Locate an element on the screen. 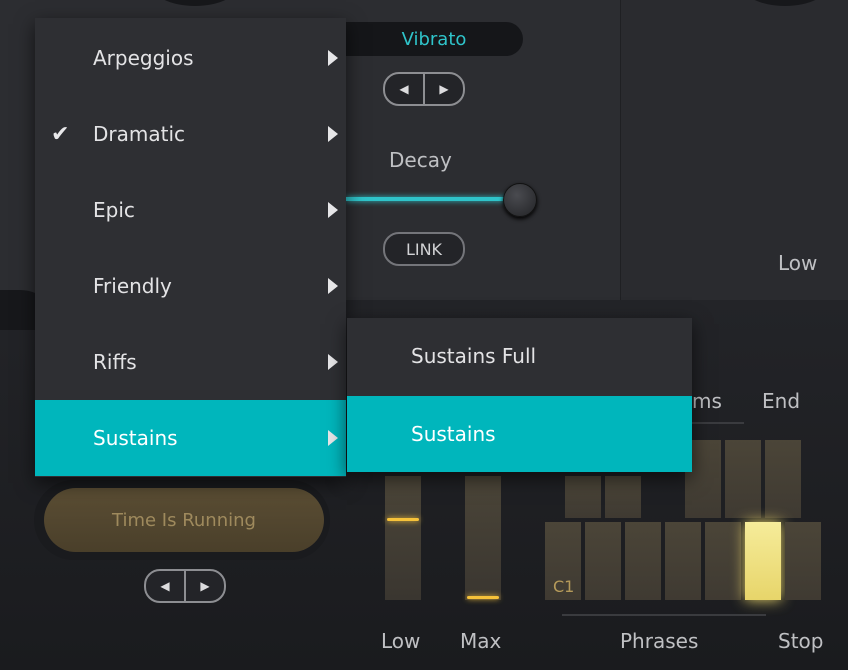 The width and height of the screenshot is (848, 670). menu-item-dramatic: ✔ Dramatic is located at coordinates (190, 134).